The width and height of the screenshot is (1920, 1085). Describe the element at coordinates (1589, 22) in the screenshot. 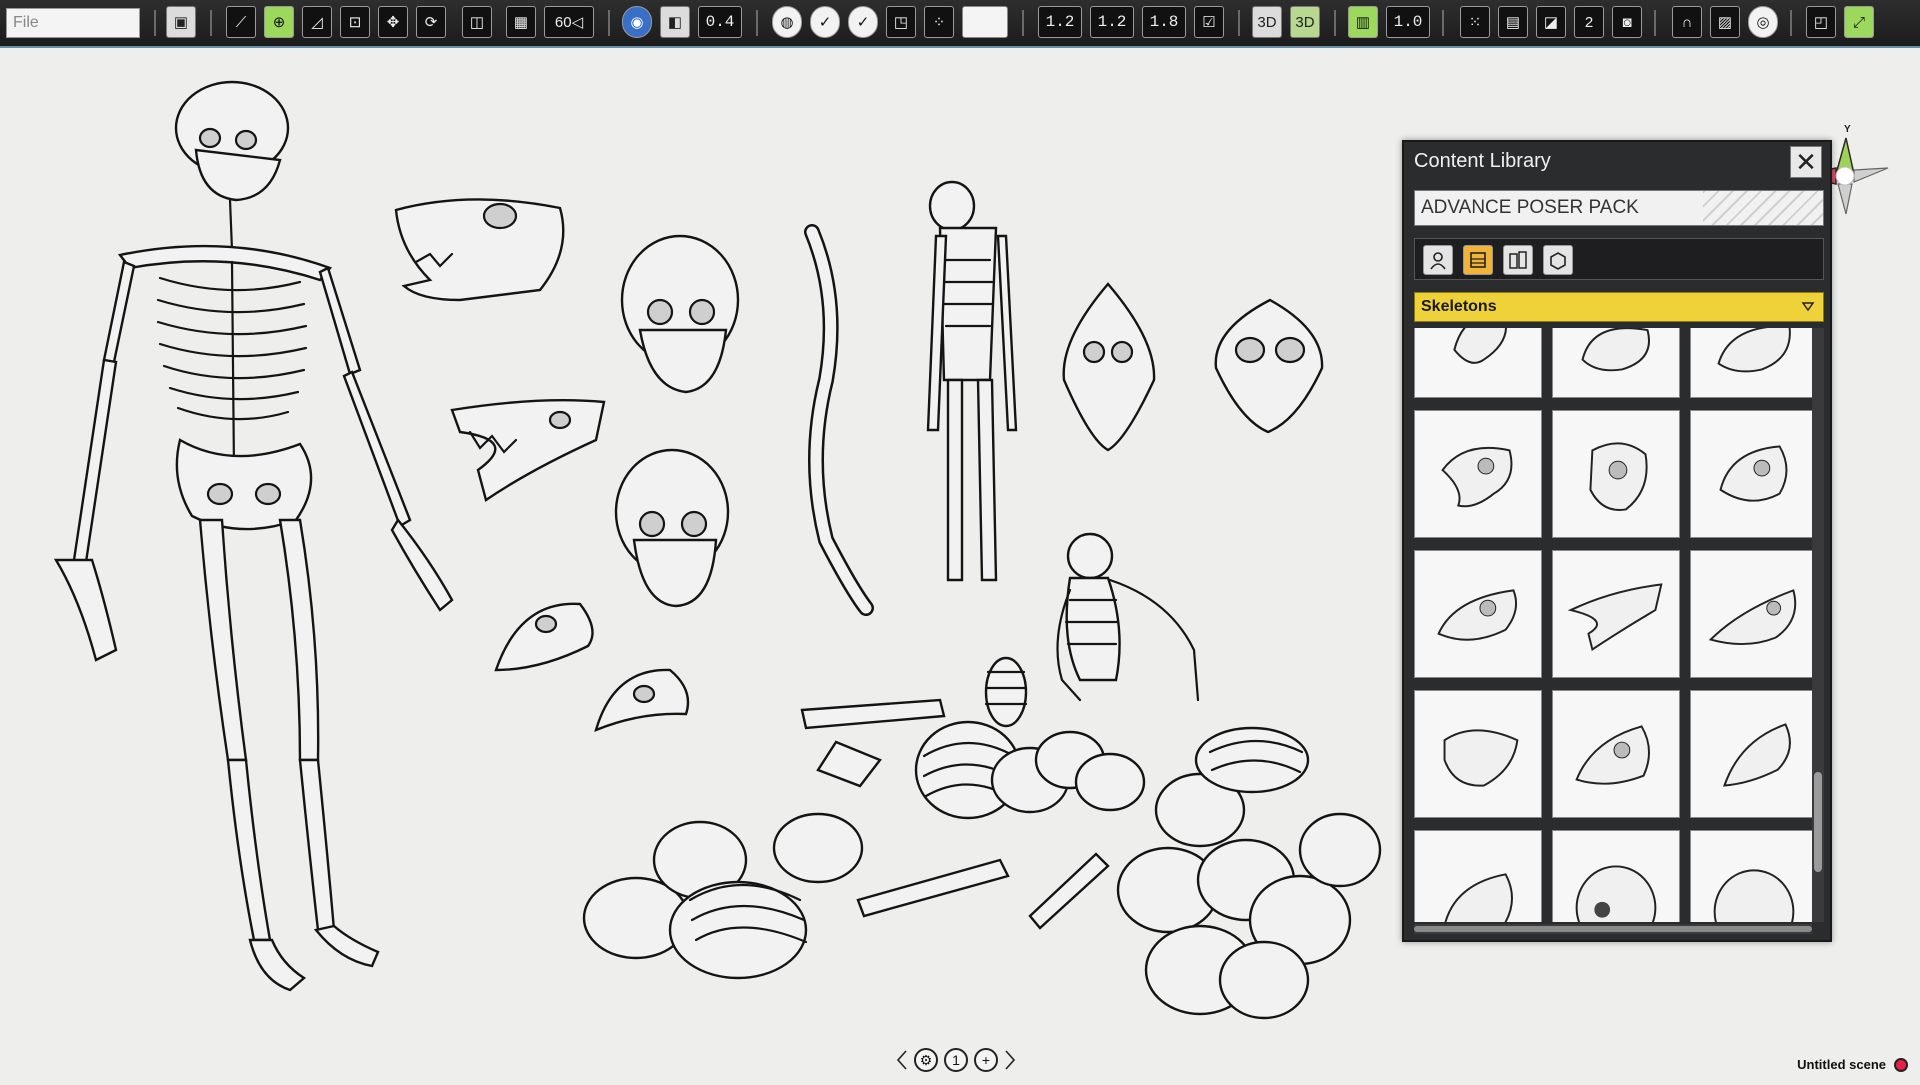

I see `layers-icon: 2` at that location.